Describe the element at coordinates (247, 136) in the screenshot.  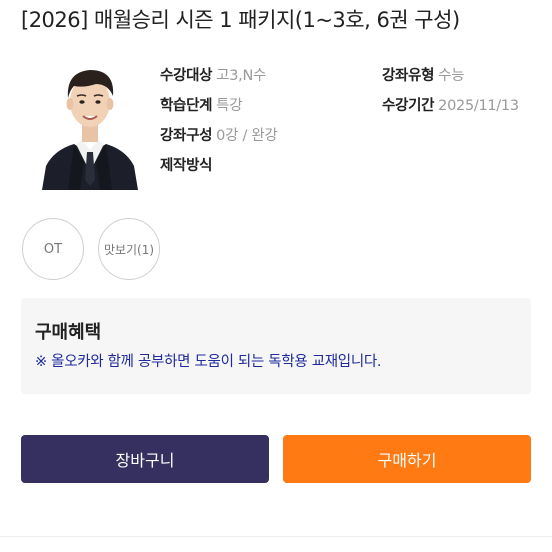
I see `info-value: 0강 / 완강` at that location.